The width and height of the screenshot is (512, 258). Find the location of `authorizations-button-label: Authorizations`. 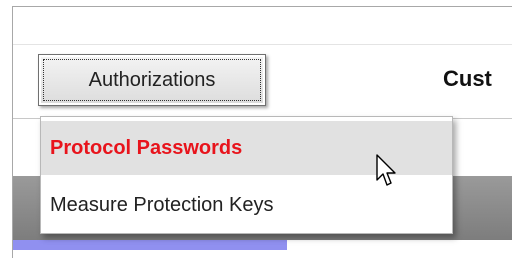

authorizations-button-label: Authorizations is located at coordinates (152, 80).